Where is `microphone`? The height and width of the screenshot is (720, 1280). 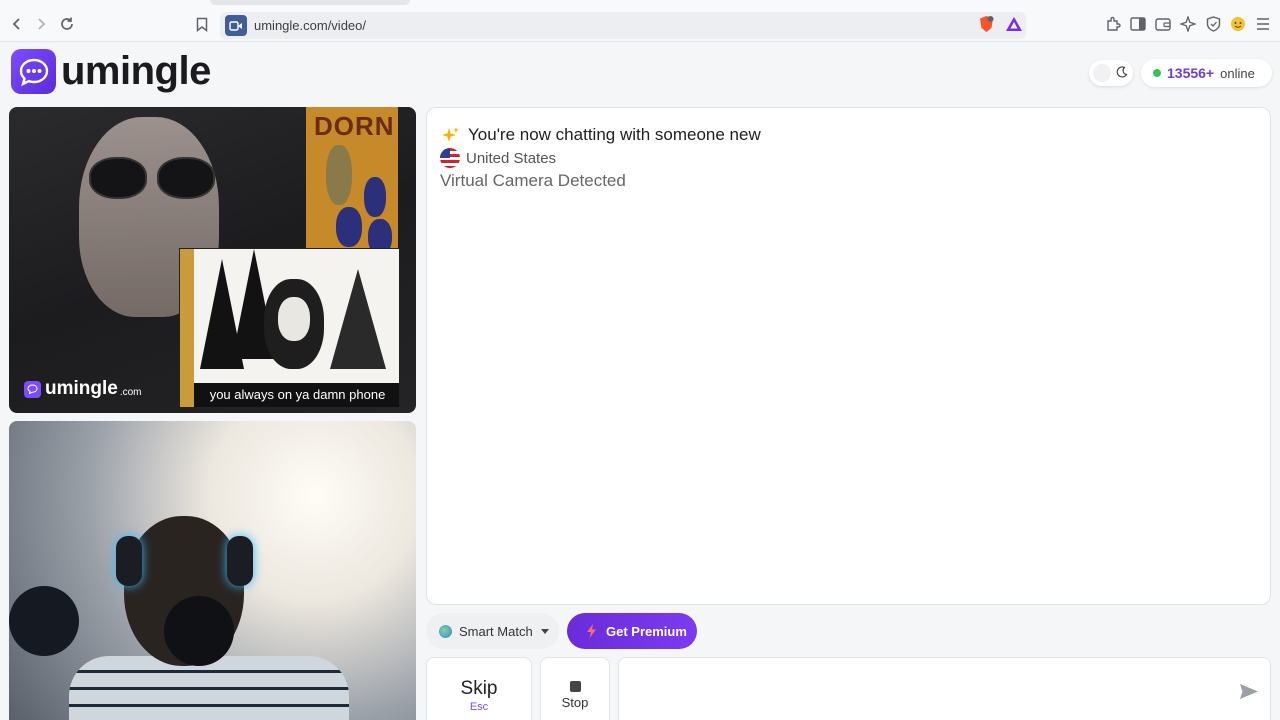
microphone is located at coordinates (199, 631).